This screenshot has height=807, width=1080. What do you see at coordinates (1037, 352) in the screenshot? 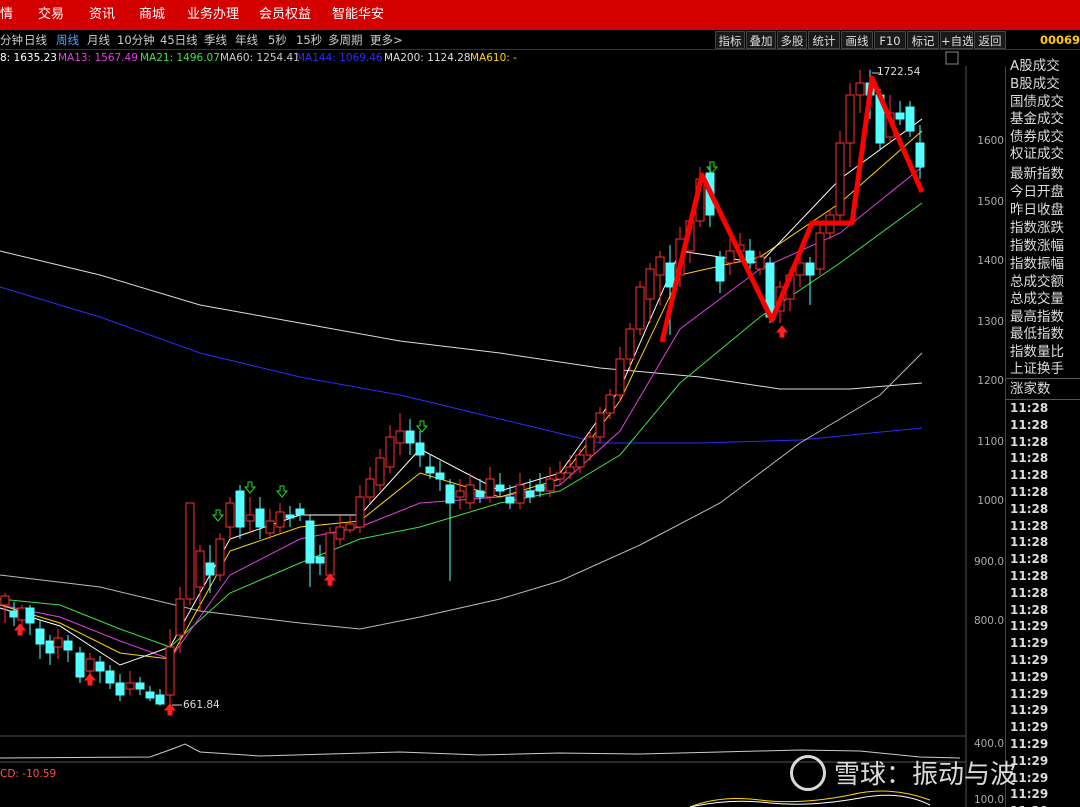
I see `panel-volume-ratio: 指数量比` at bounding box center [1037, 352].